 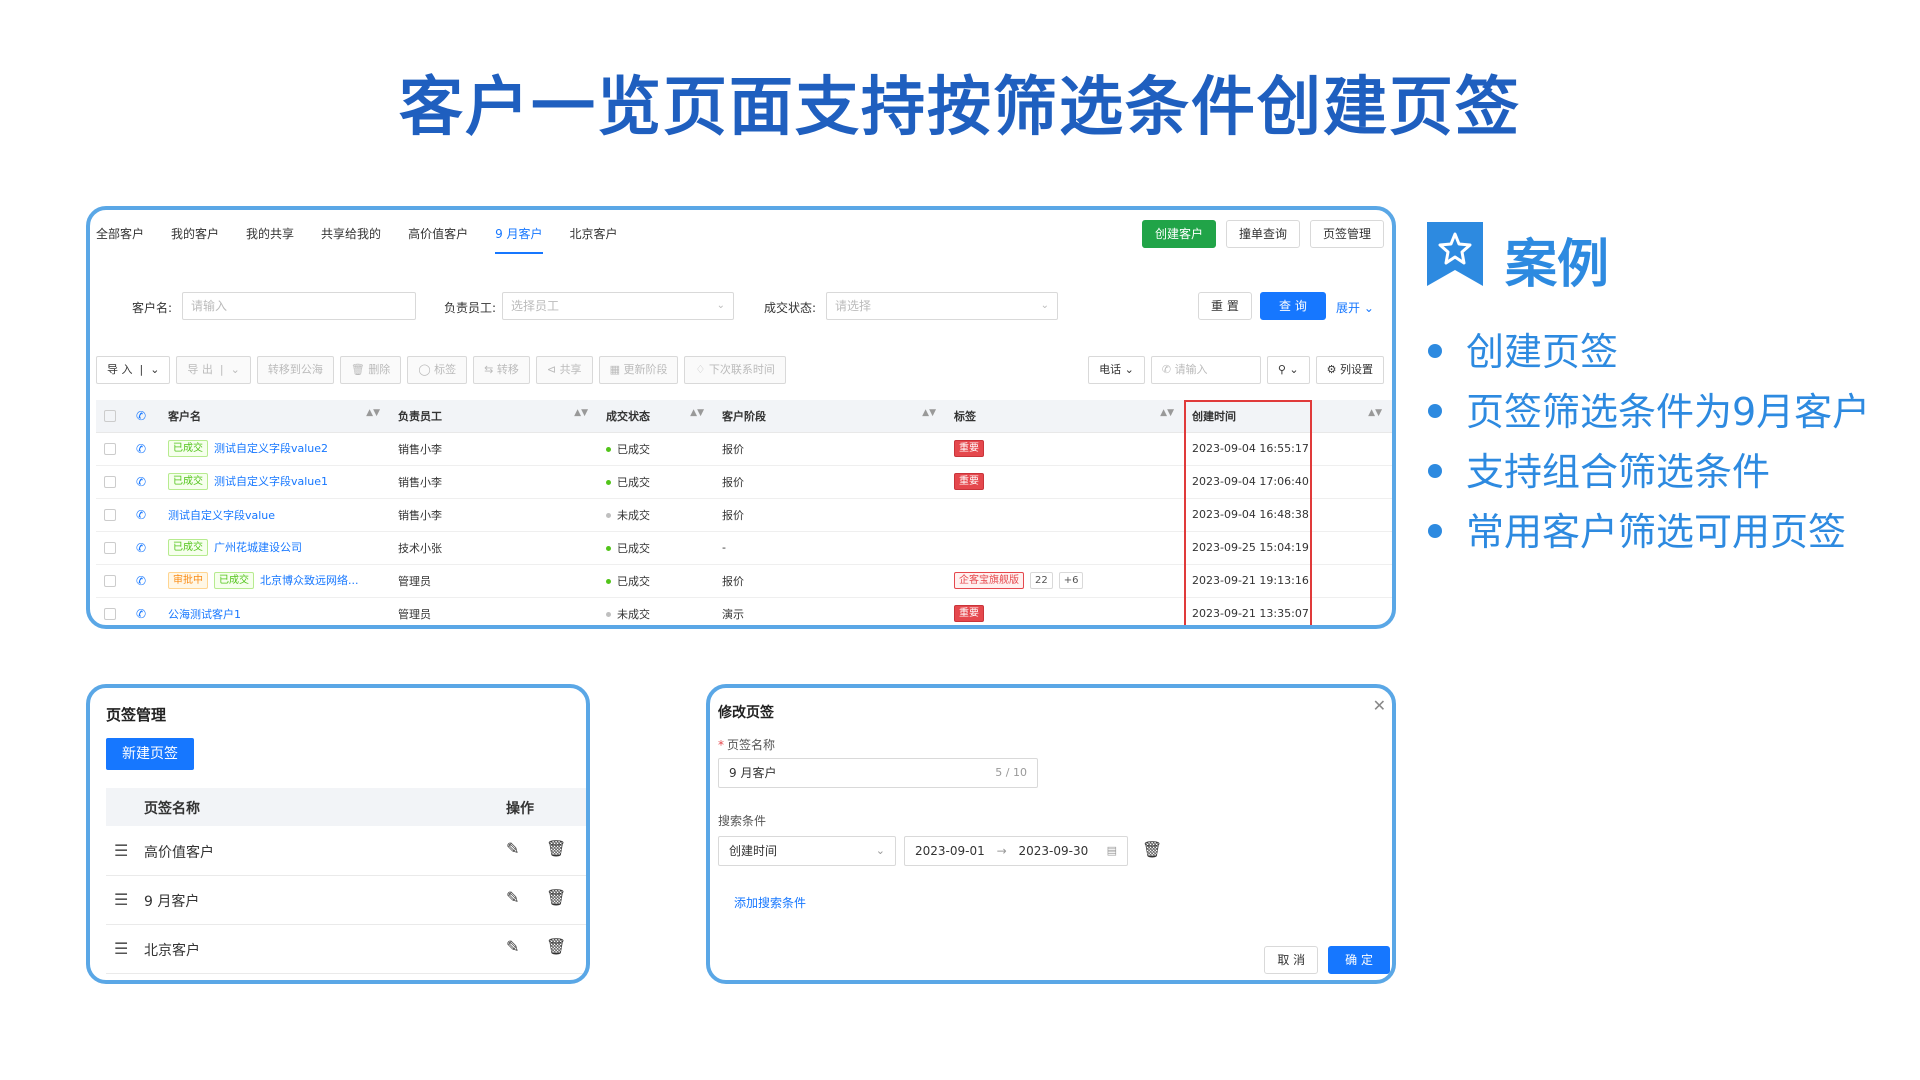 What do you see at coordinates (1291, 960) in the screenshot?
I see `cancel-button: 取 消` at bounding box center [1291, 960].